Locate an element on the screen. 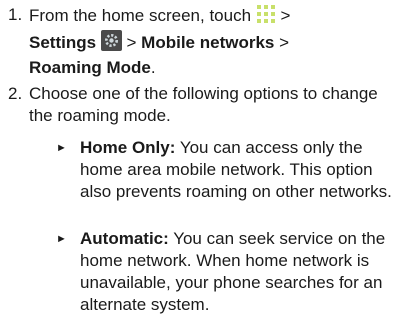 The height and width of the screenshot is (335, 408). step-1-number: 1. is located at coordinates (15, 14).